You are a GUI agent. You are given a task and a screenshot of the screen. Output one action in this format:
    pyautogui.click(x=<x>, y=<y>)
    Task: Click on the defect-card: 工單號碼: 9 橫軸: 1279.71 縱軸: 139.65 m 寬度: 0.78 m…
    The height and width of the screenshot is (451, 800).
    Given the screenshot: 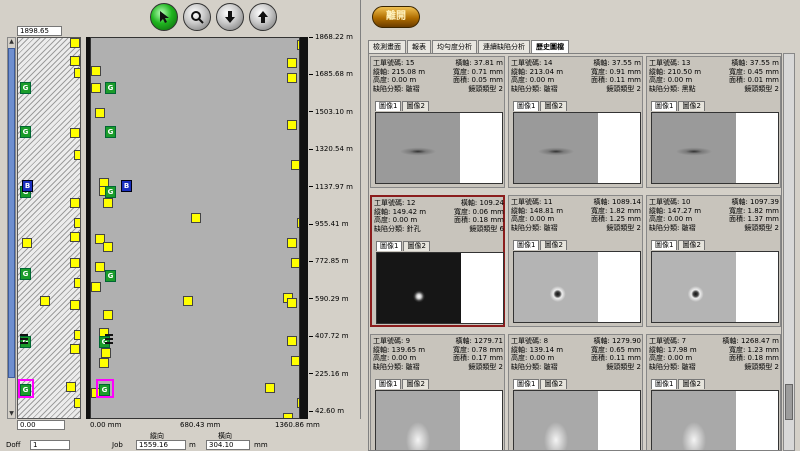 What is the action you would take?
    pyautogui.click(x=437, y=392)
    